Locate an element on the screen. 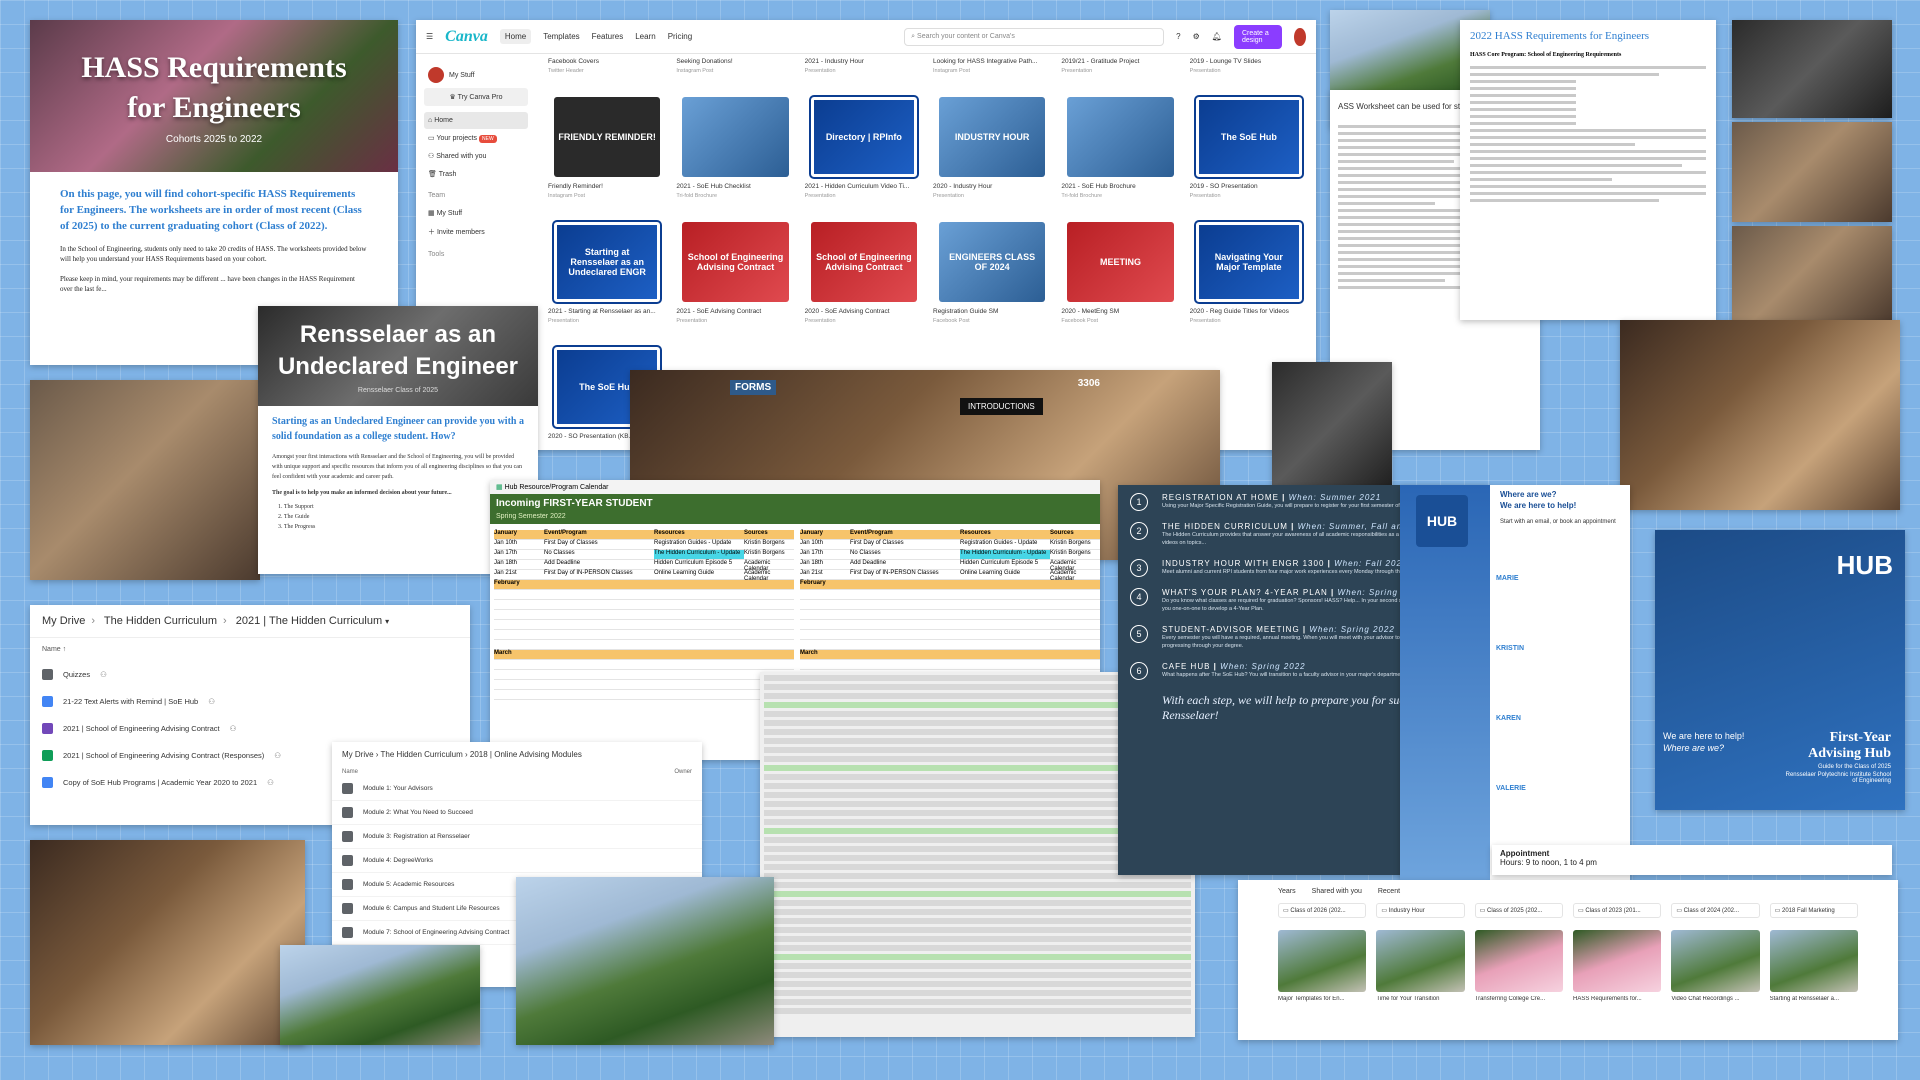  folder-tab: Recent is located at coordinates (1389, 891).